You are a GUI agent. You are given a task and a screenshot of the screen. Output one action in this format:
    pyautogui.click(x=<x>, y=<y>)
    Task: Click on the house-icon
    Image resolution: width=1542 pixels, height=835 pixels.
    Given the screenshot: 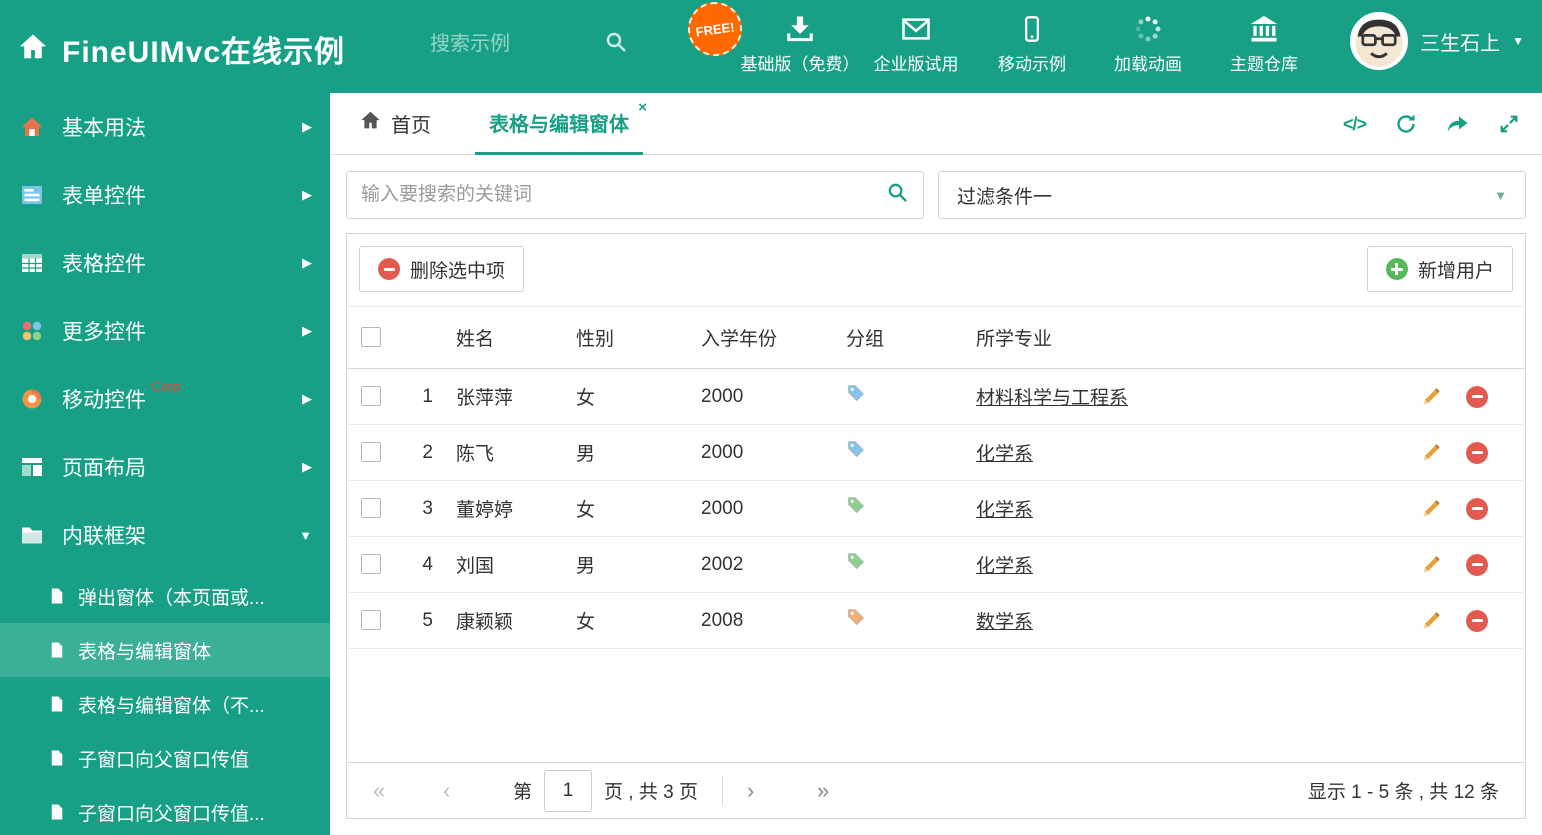 What is the action you would take?
    pyautogui.click(x=33, y=127)
    